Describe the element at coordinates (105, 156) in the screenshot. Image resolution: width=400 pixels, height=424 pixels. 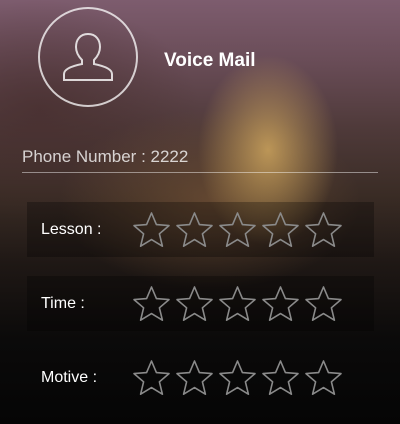
I see `phone-number-label: Phone Number : 2222` at that location.